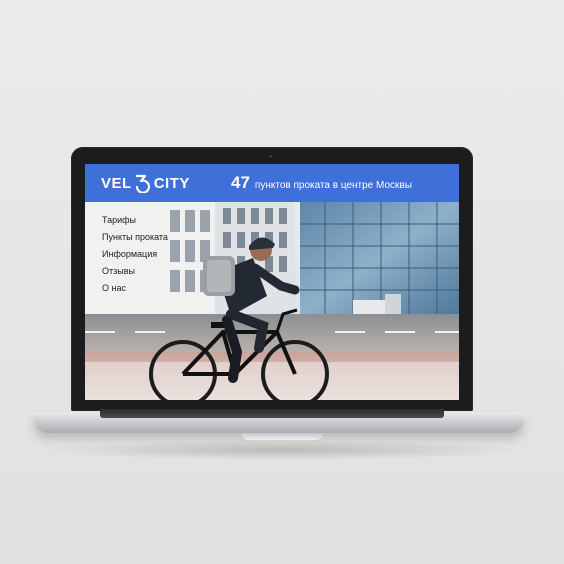  What do you see at coordinates (270, 156) in the screenshot?
I see `webcam` at bounding box center [270, 156].